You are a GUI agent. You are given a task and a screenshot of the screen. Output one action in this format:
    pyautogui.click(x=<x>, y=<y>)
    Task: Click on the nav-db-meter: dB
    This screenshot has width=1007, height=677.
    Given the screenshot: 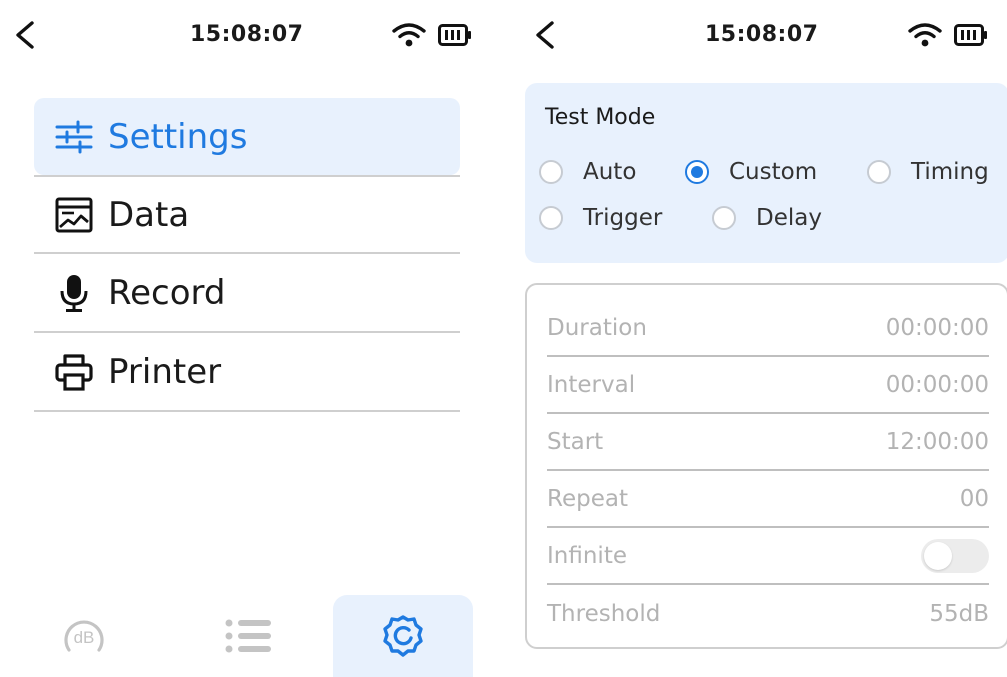 What is the action you would take?
    pyautogui.click(x=84, y=636)
    